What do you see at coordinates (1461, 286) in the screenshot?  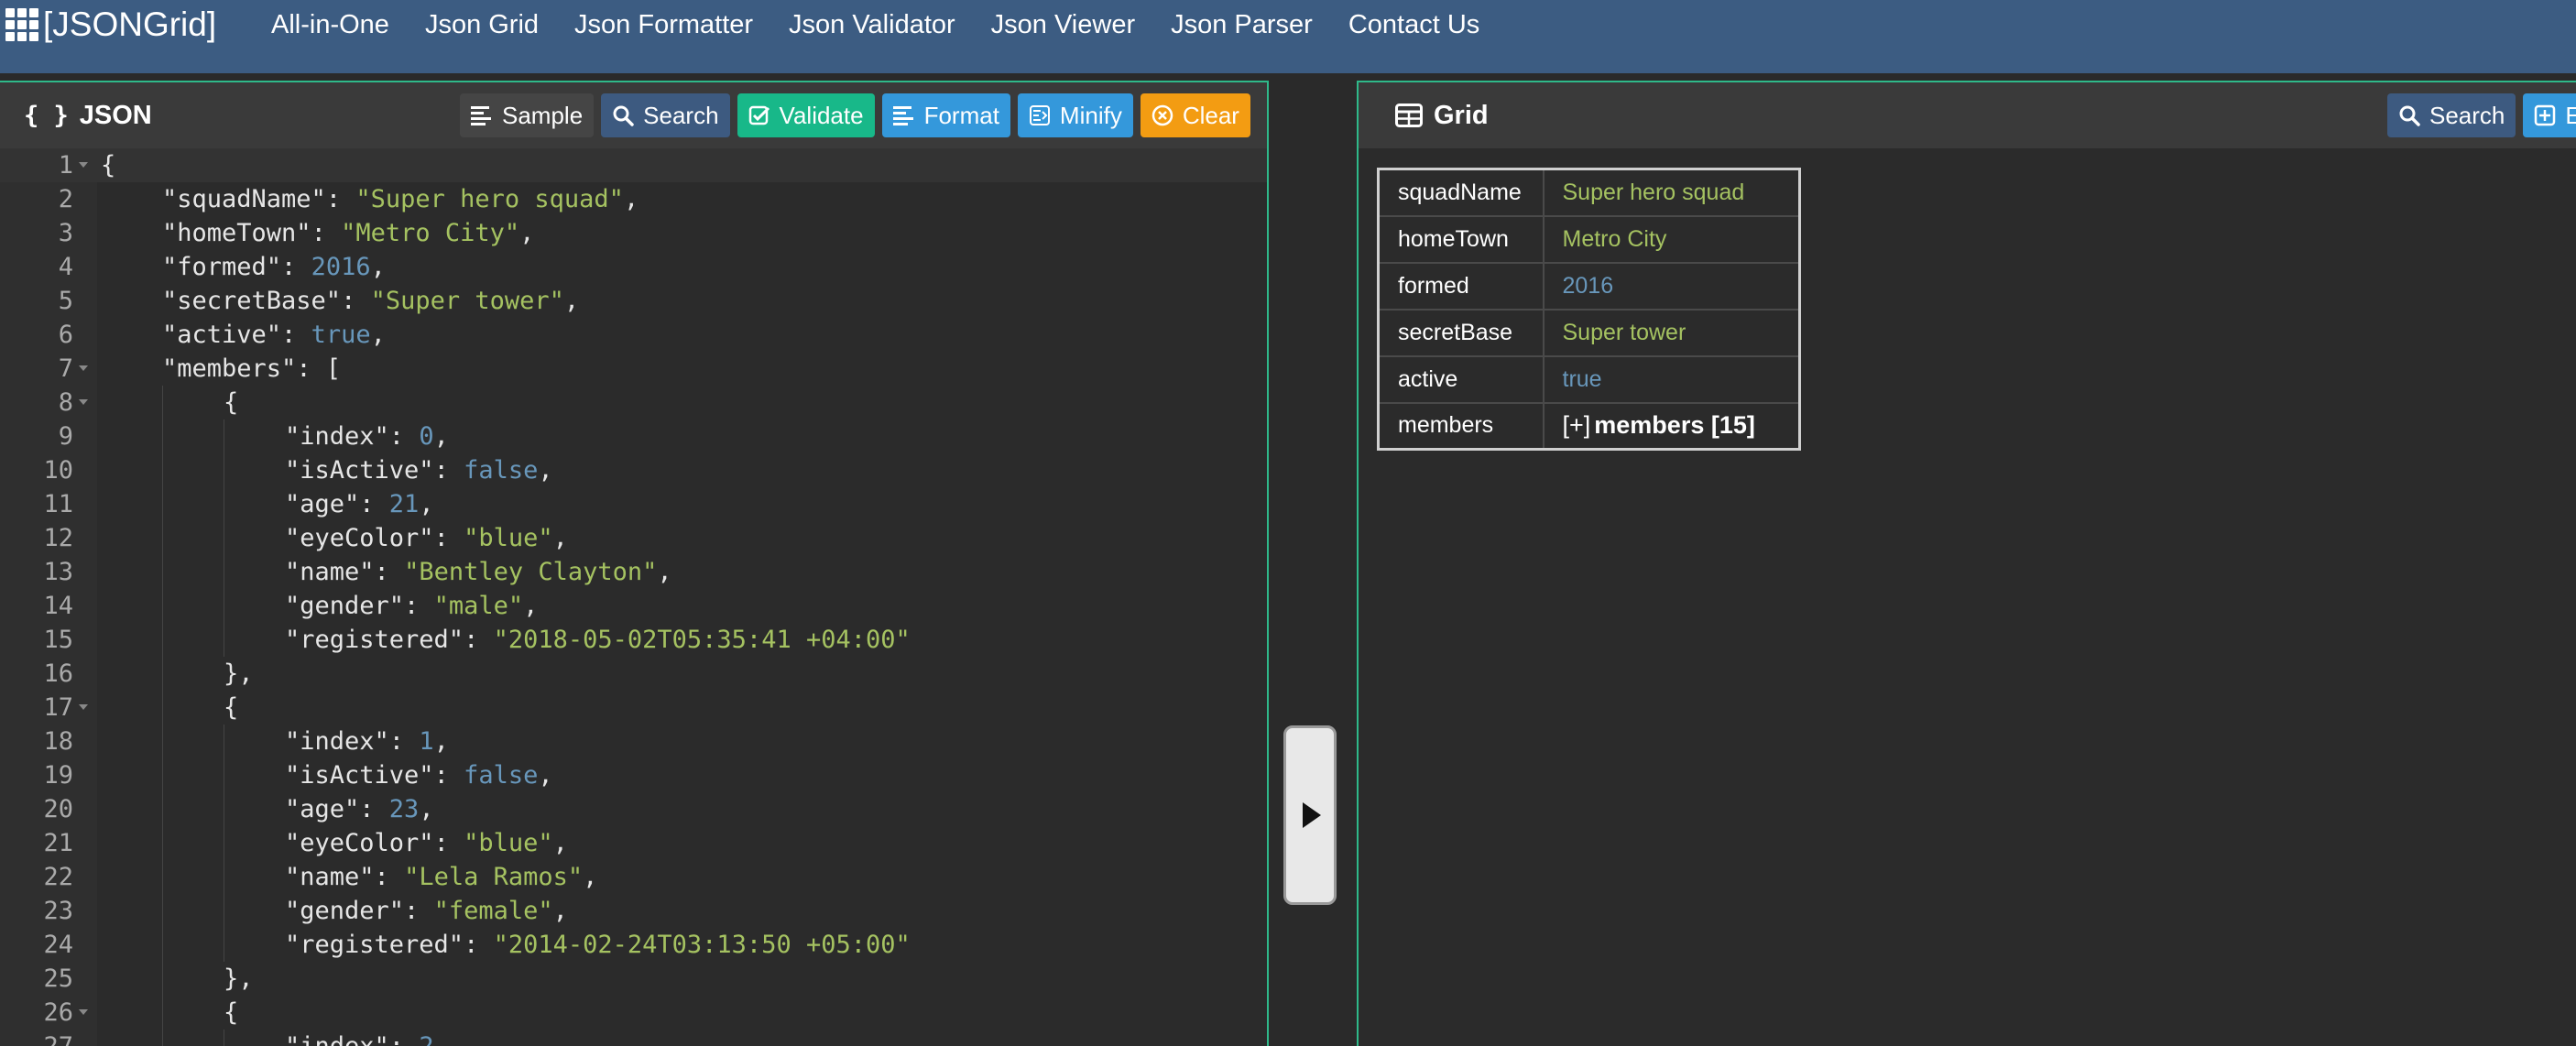 I see `grid-key: formed` at bounding box center [1461, 286].